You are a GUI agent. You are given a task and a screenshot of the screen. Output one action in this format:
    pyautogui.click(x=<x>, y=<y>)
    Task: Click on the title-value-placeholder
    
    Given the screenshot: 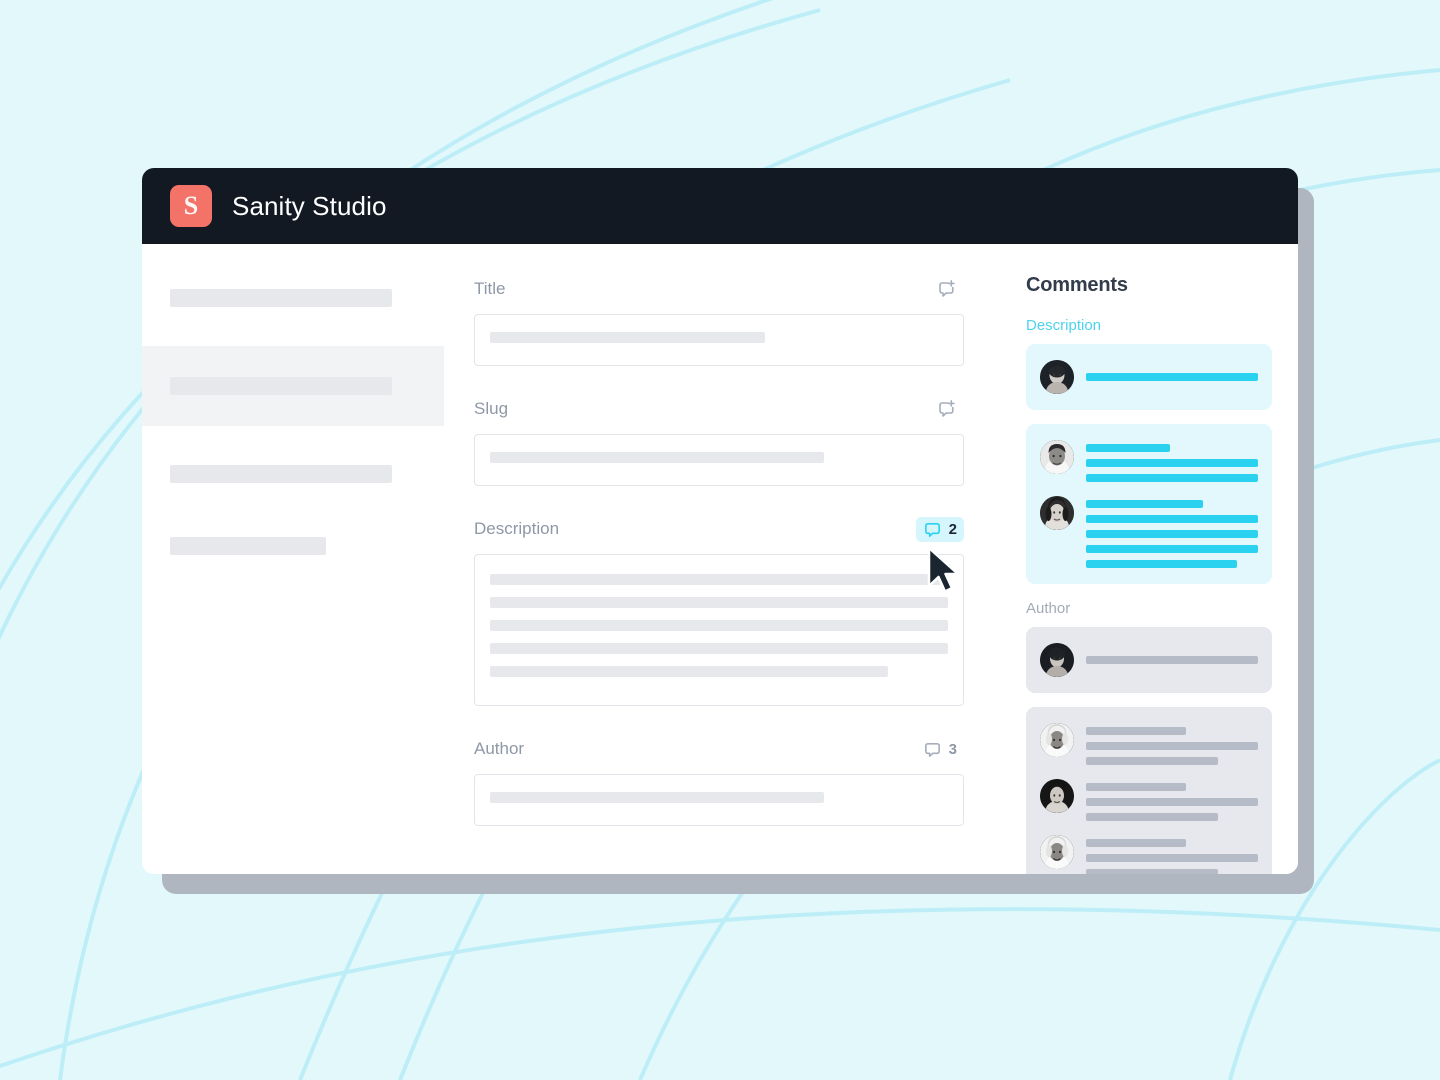 What is the action you would take?
    pyautogui.click(x=627, y=337)
    